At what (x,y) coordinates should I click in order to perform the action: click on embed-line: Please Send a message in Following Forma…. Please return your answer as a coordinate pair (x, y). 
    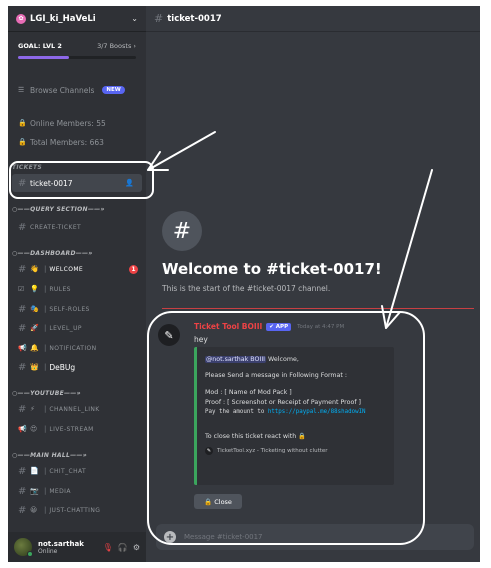
    Looking at the image, I should click on (276, 376).